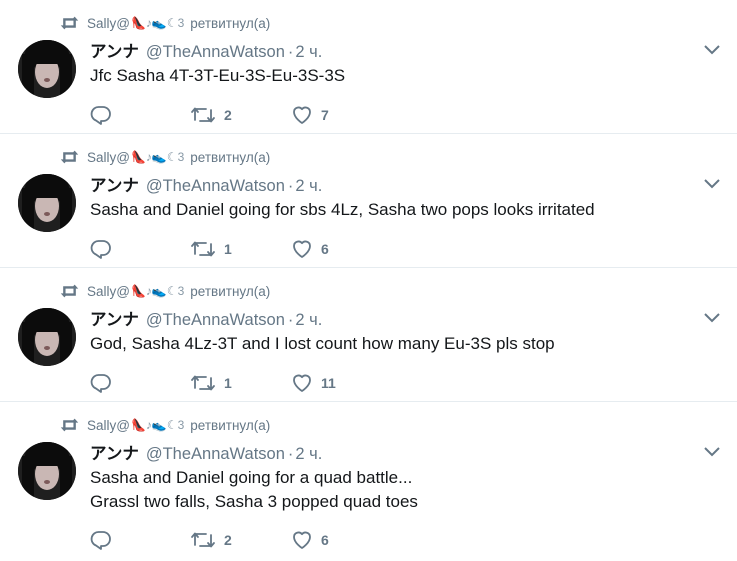  Describe the element at coordinates (331, 115) in the screenshot. I see `like-button: 7` at that location.